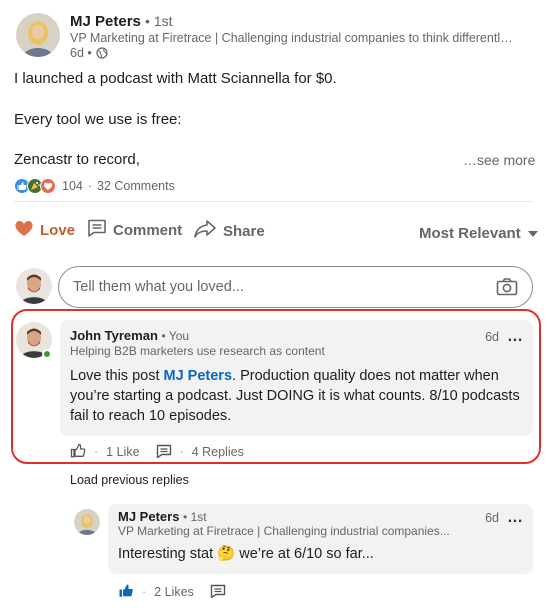  I want to click on love-reaction-icon, so click(48, 186).